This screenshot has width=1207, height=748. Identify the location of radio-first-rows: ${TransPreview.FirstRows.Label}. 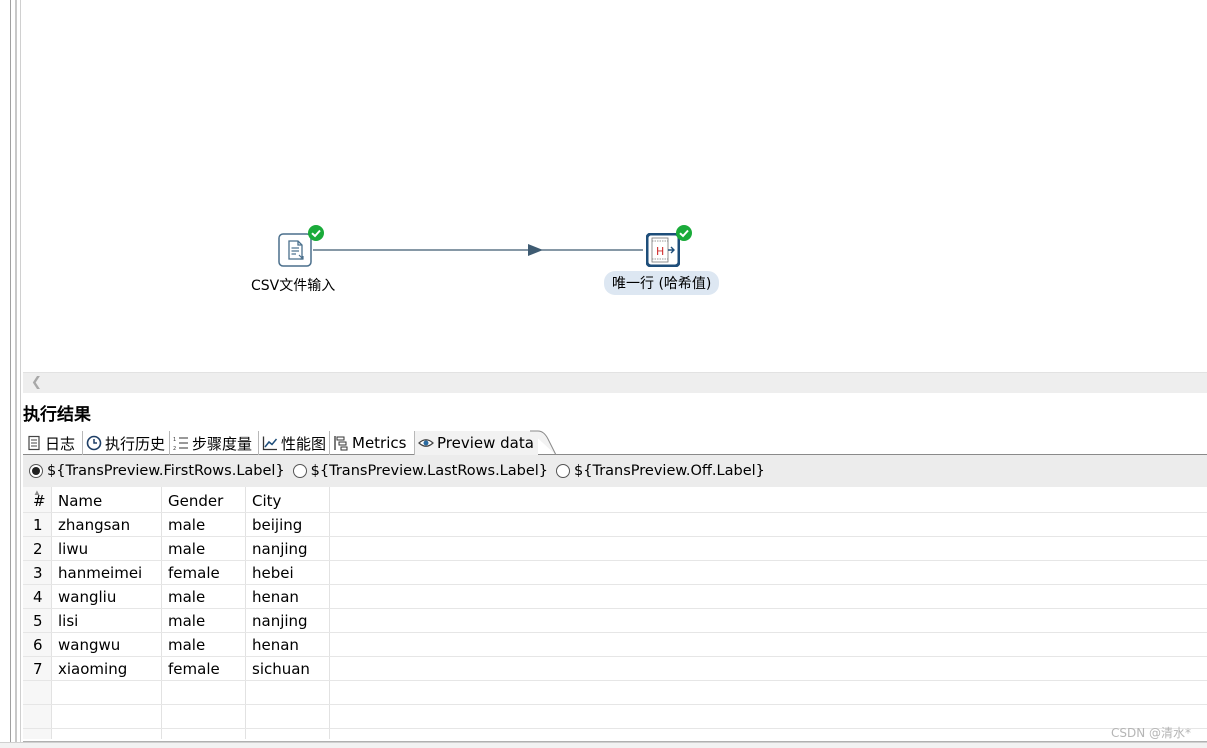
(157, 471).